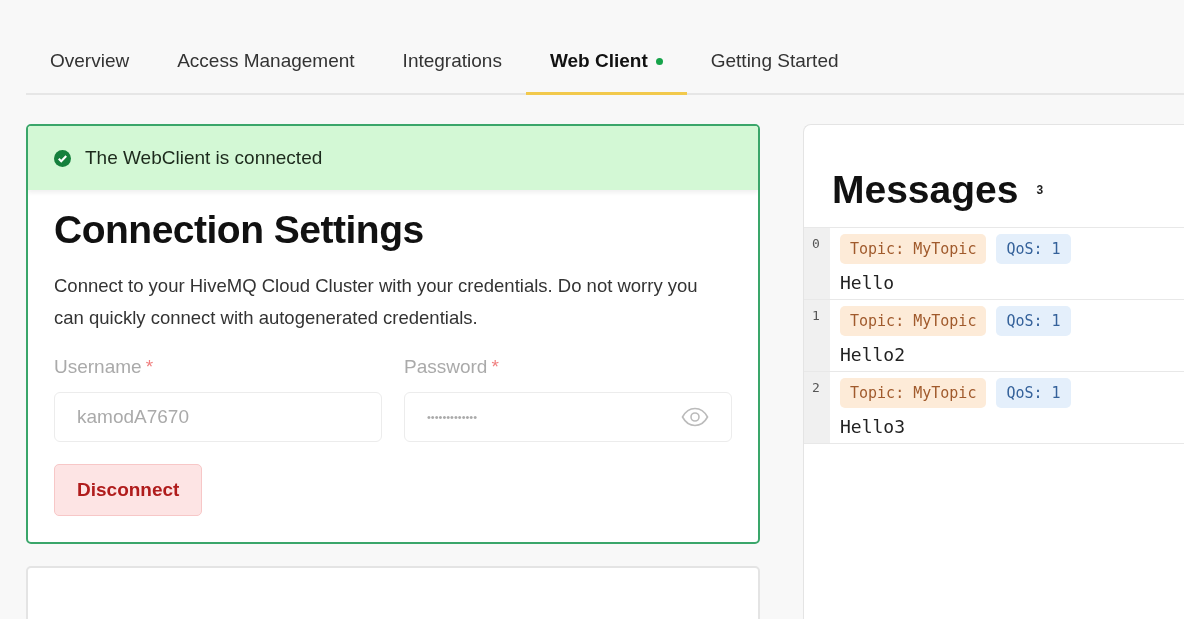 This screenshot has width=1184, height=619. Describe the element at coordinates (452, 67) in the screenshot. I see `tab: Integrations` at that location.